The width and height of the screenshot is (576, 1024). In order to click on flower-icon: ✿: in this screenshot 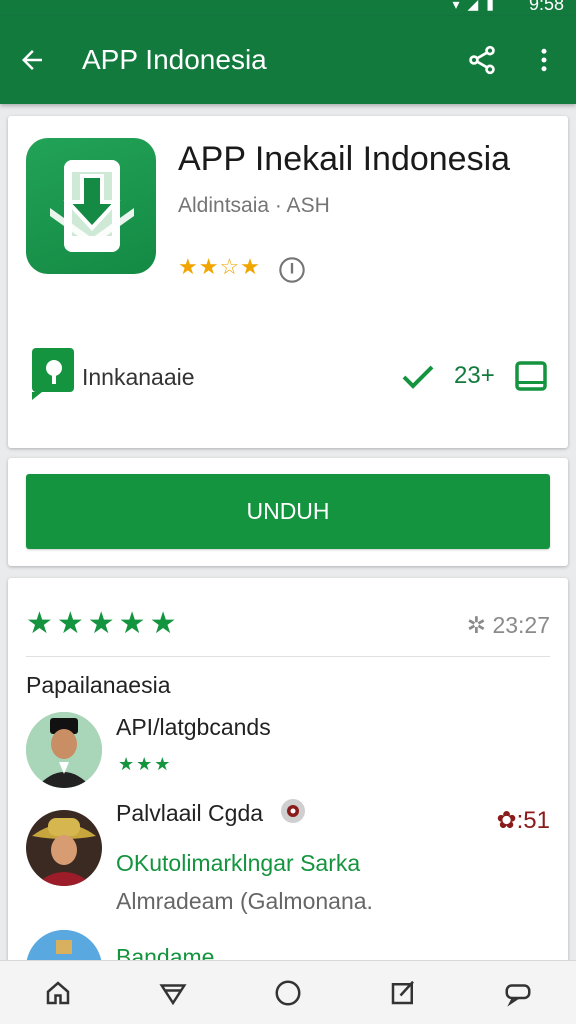, I will do `click(510, 820)`.